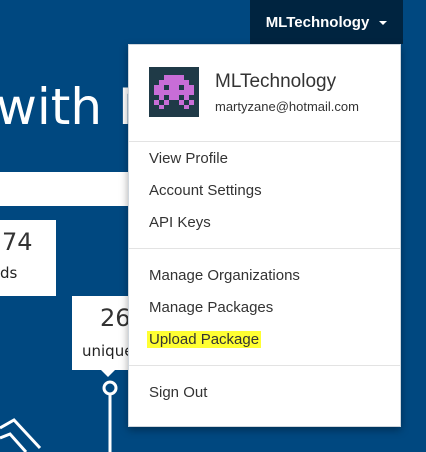 The height and width of the screenshot is (452, 426). I want to click on menu-item-manage-packages: Manage Packages, so click(211, 308).